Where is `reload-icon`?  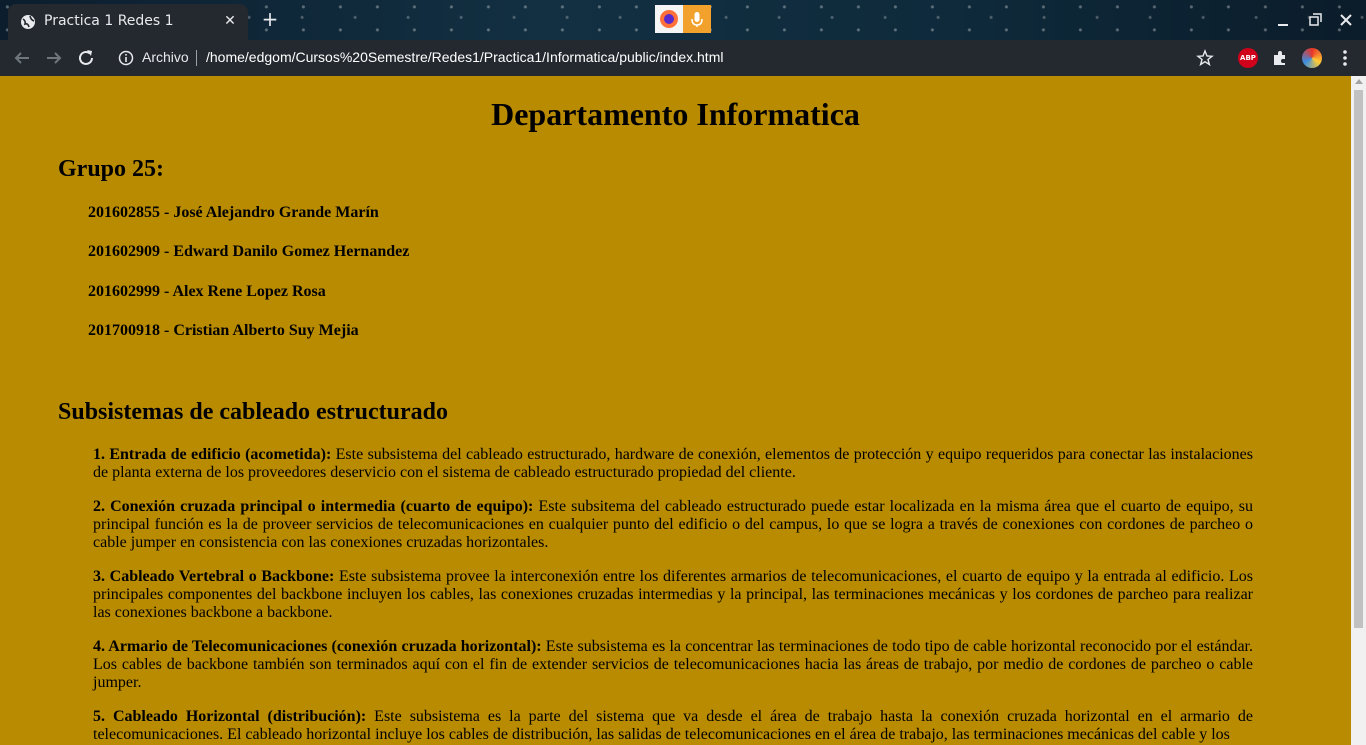
reload-icon is located at coordinates (86, 58).